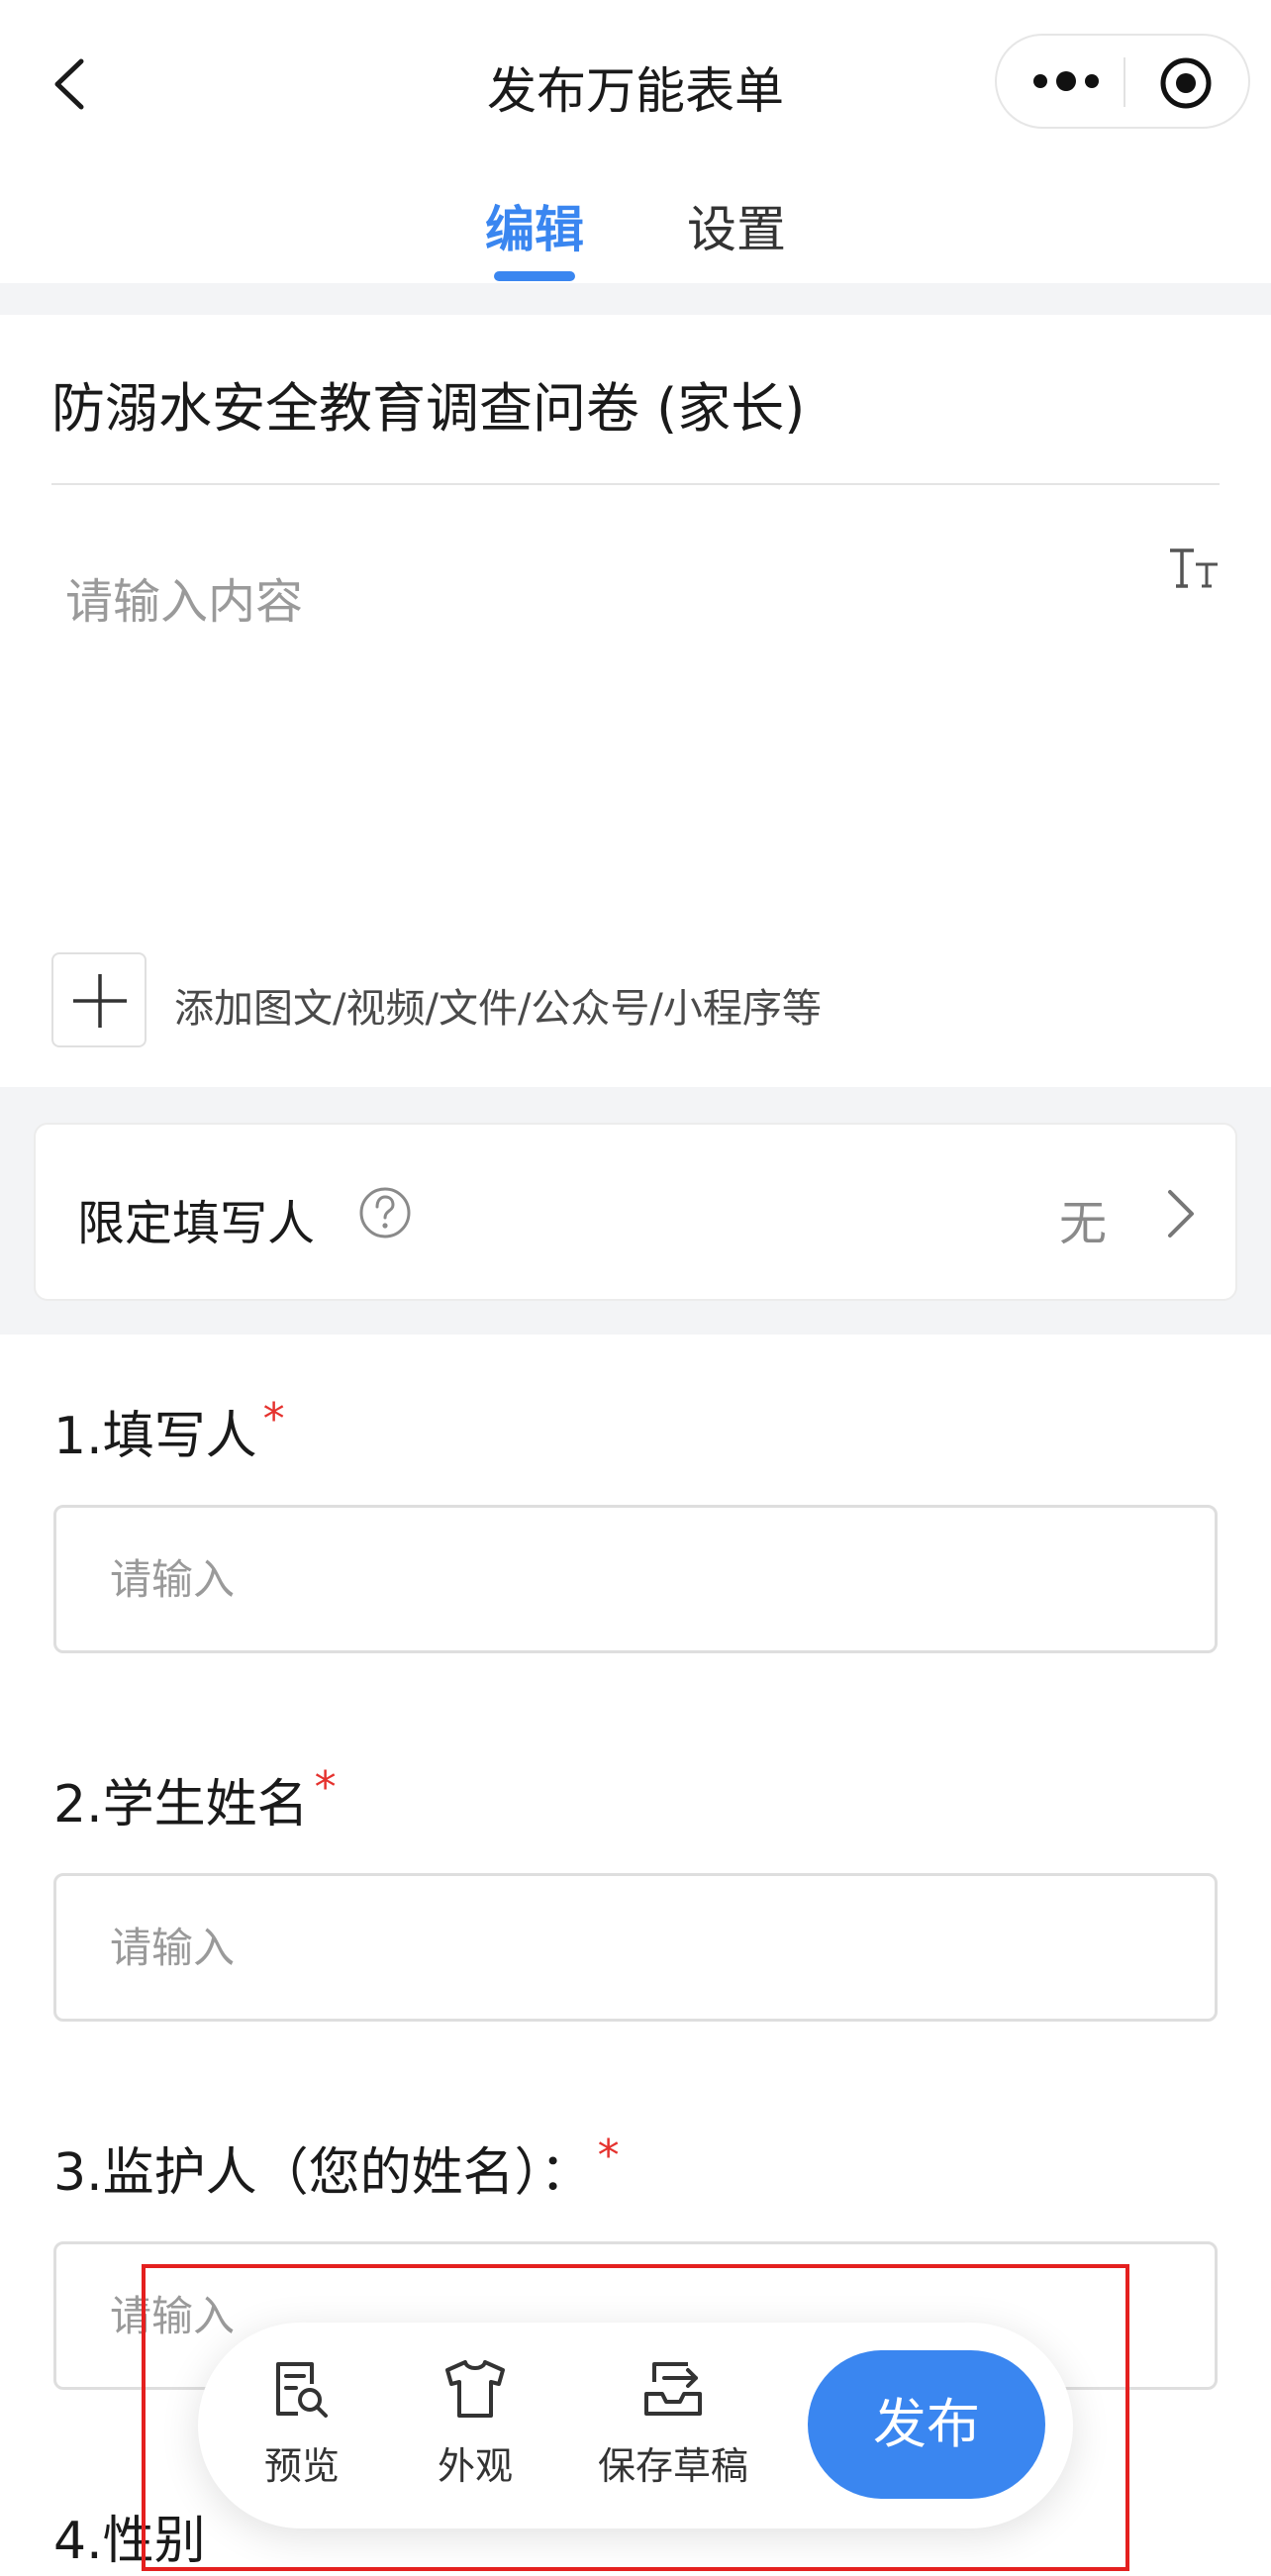 Image resolution: width=1271 pixels, height=2576 pixels. What do you see at coordinates (475, 2466) in the screenshot?
I see `appearance-label: 外观` at bounding box center [475, 2466].